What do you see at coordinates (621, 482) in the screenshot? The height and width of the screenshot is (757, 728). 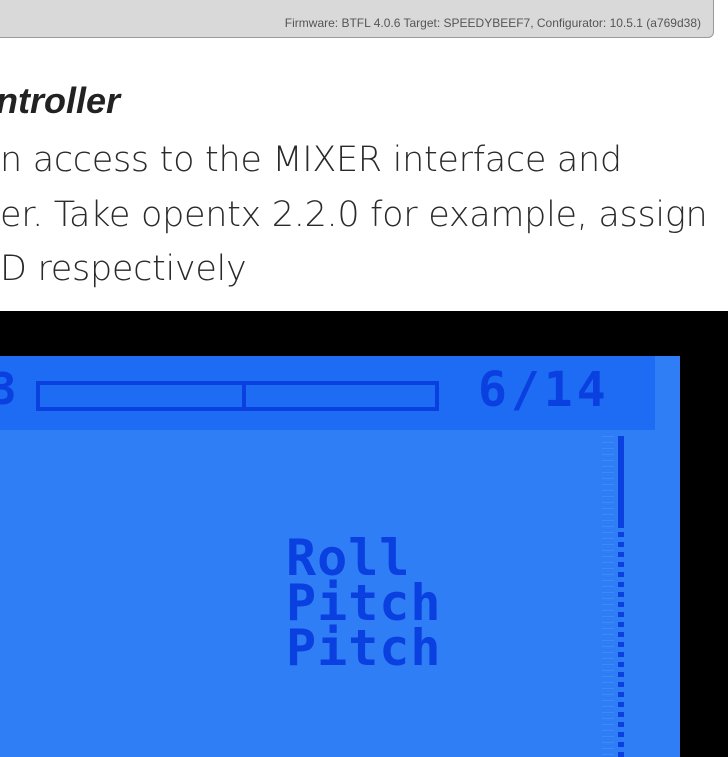 I see `lcd-scroll-thumb` at bounding box center [621, 482].